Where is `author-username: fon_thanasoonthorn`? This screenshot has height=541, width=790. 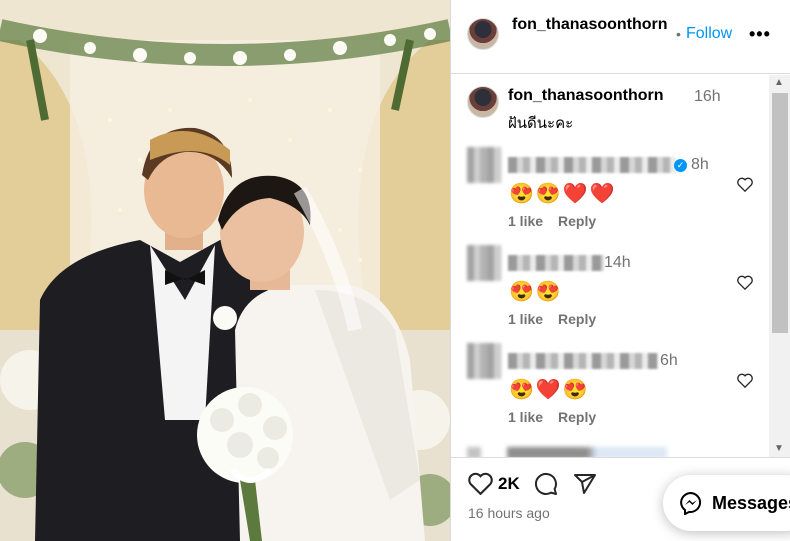
author-username: fon_thanasoonthorn is located at coordinates (594, 25).